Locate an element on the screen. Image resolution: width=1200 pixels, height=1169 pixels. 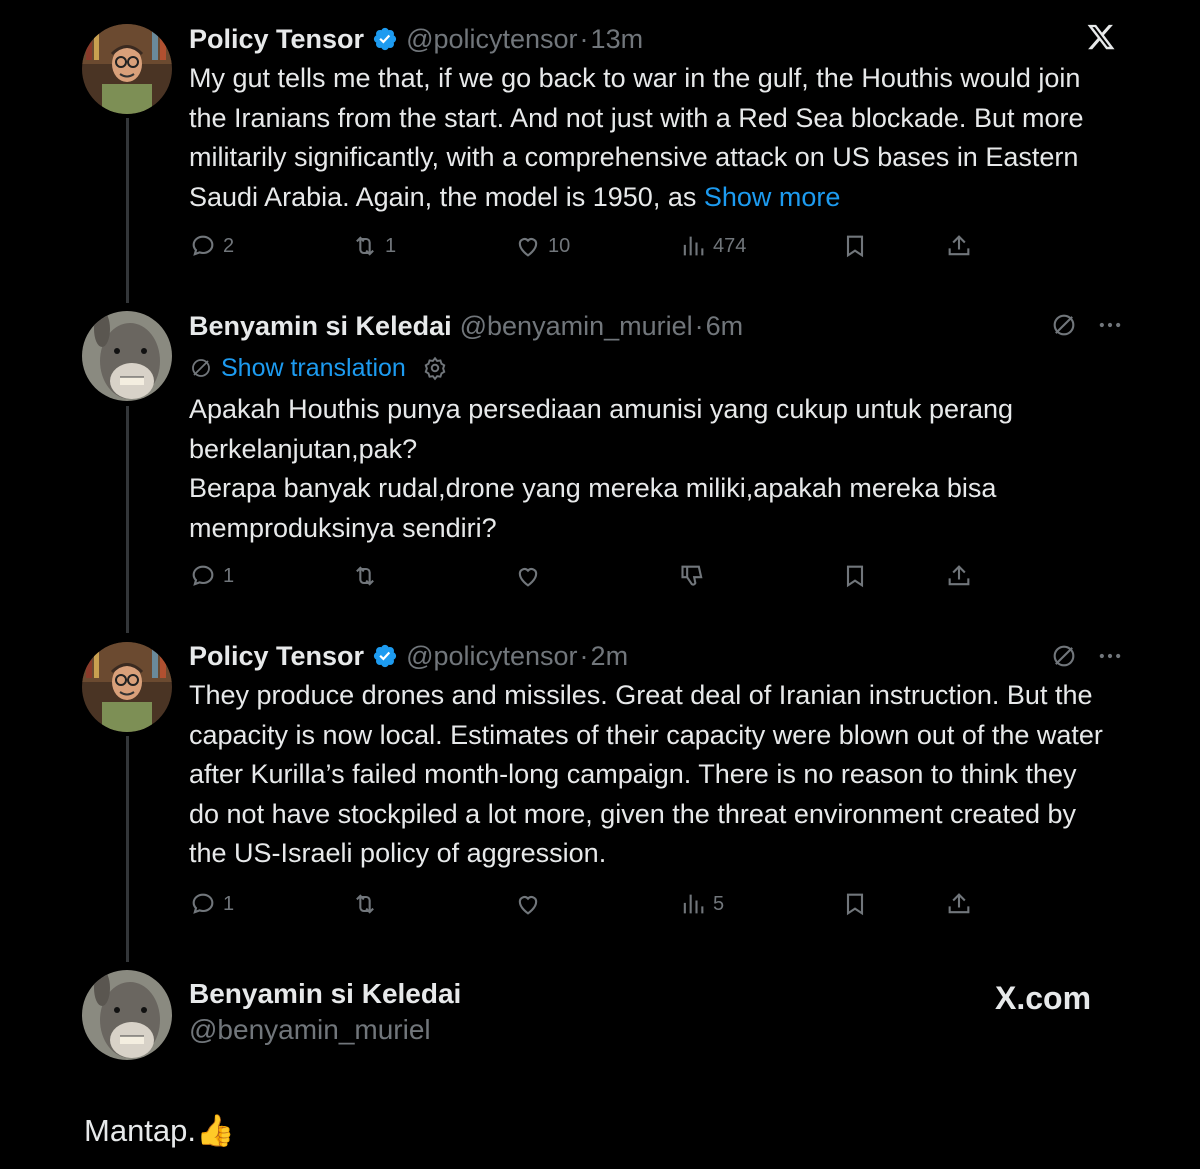
author-handle: @benyamin_muriel is located at coordinates (576, 326).